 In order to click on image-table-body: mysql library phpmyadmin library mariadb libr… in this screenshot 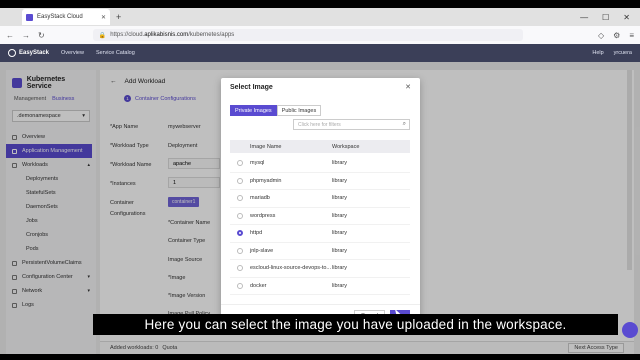, I will do `click(320, 225)`.